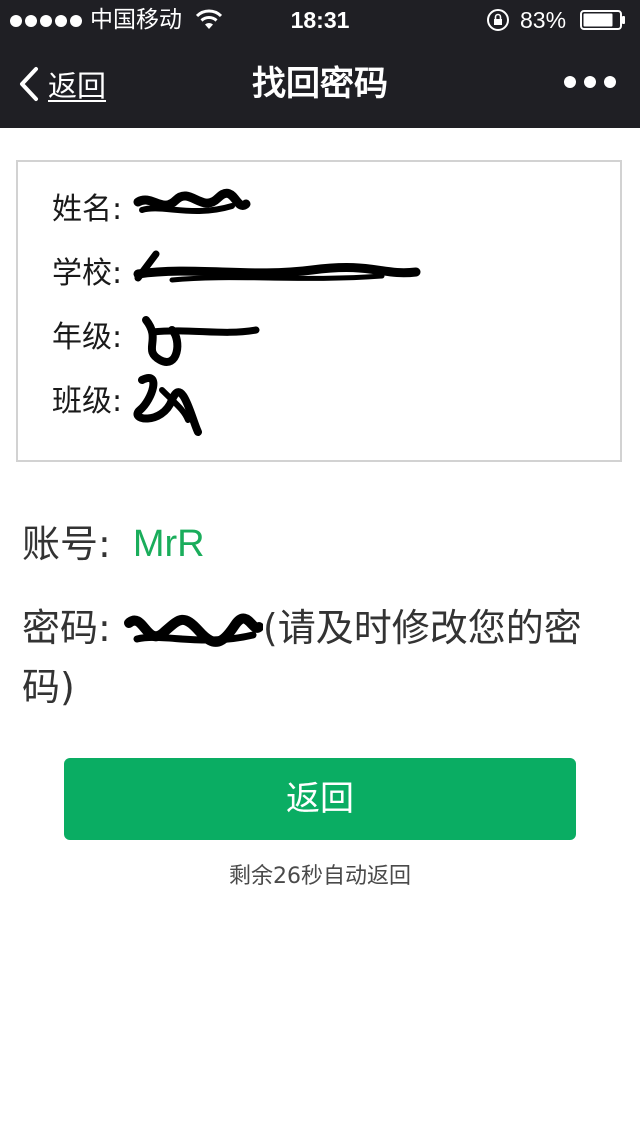 This screenshot has width=640, height=1136. What do you see at coordinates (132, 405) in the screenshot?
I see `info-row-class: 班级:` at bounding box center [132, 405].